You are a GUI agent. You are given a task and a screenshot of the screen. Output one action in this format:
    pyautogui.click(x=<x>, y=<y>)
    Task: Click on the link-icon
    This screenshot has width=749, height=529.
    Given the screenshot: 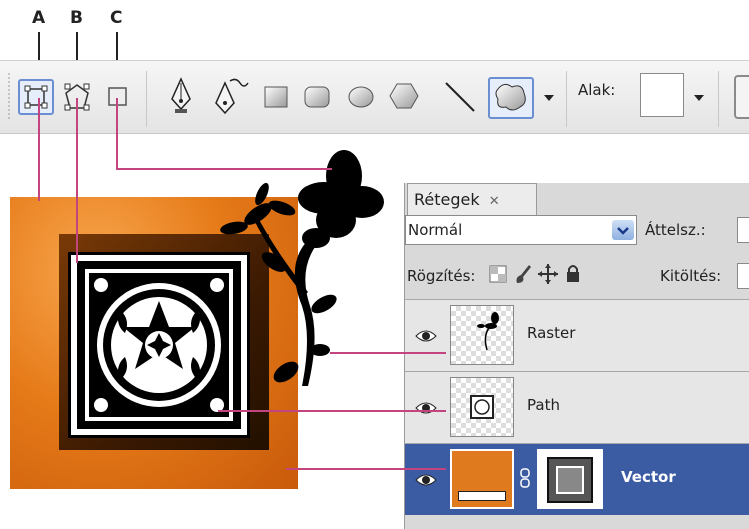 What is the action you would take?
    pyautogui.click(x=525, y=478)
    